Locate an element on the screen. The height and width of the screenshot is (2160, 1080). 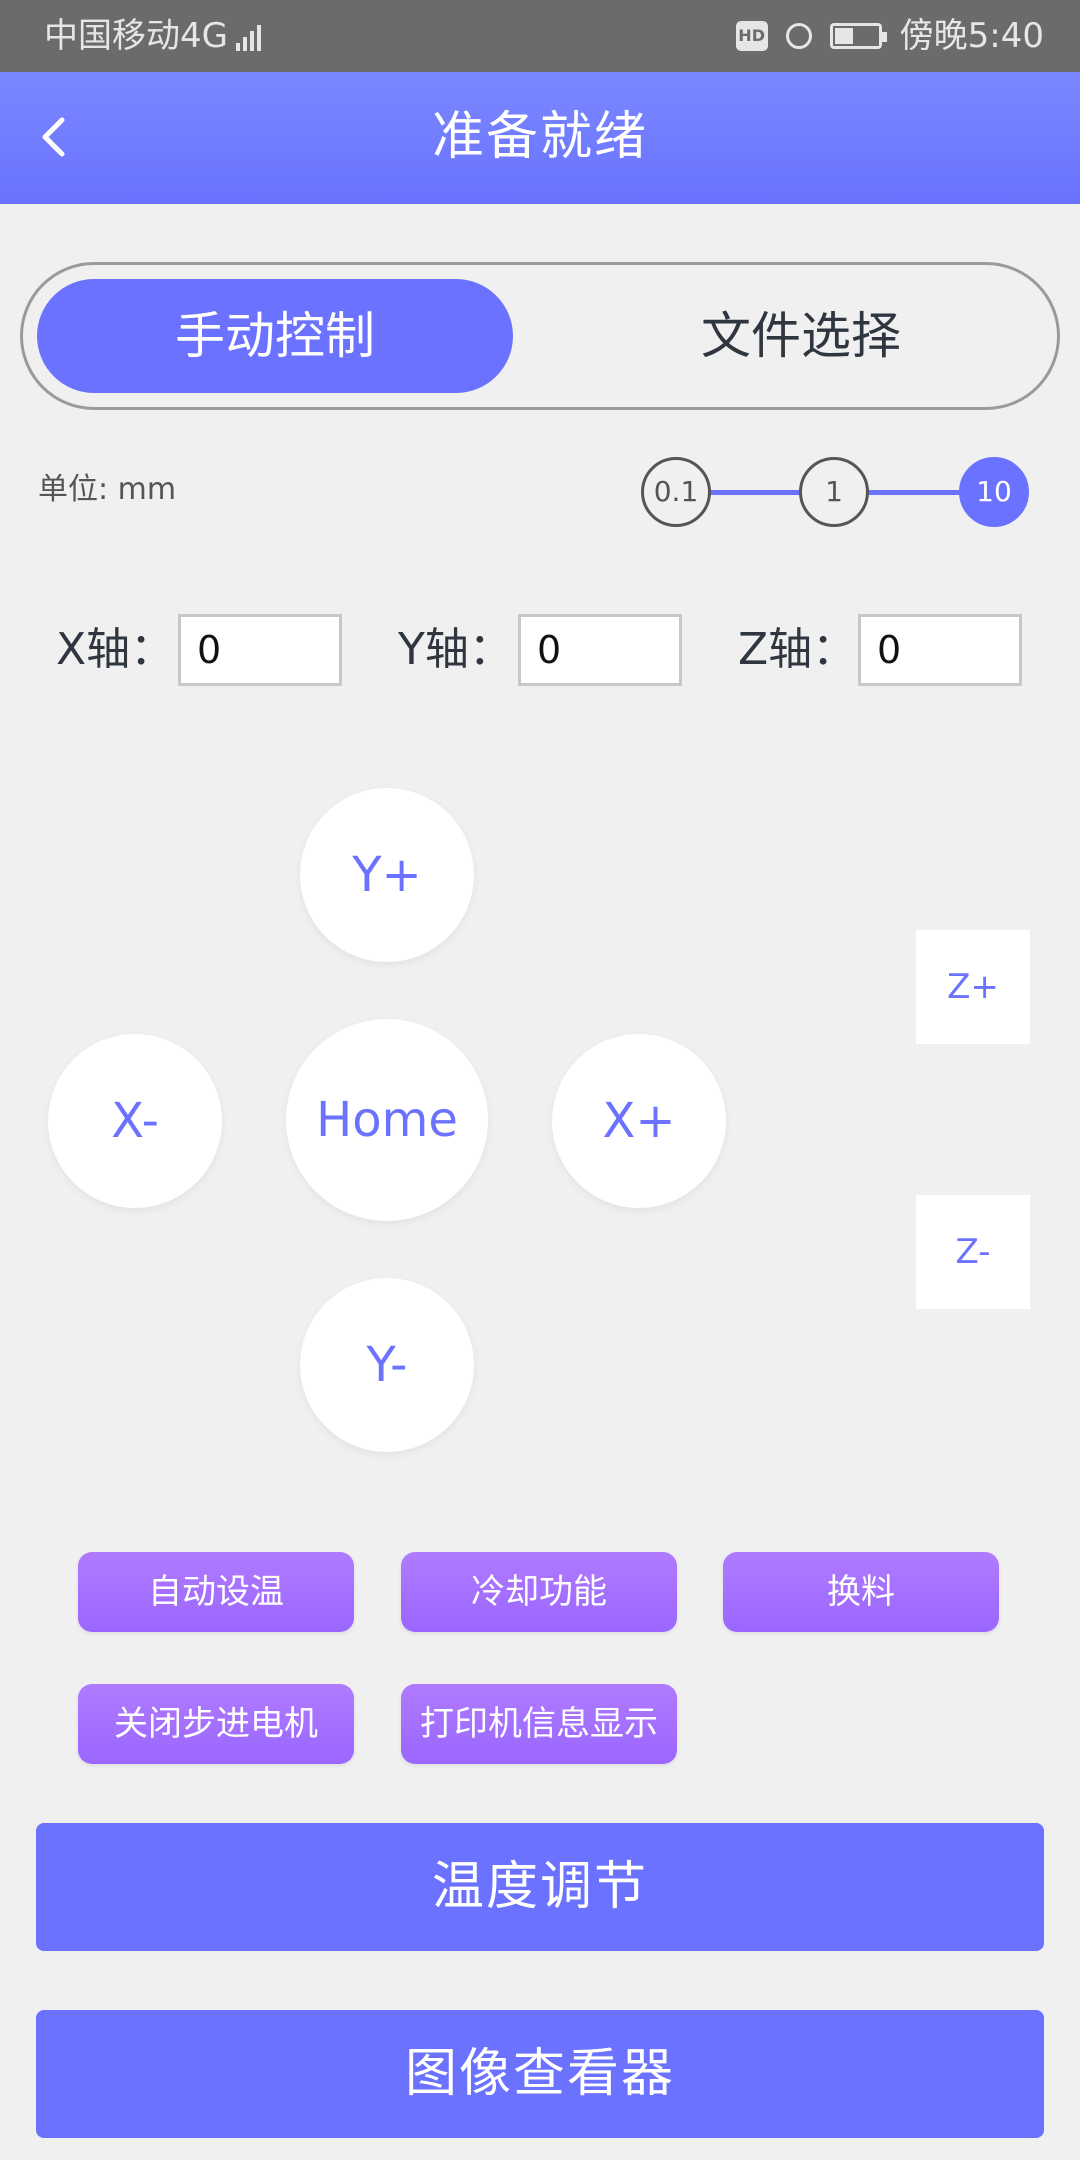
page-title: 准备就绪 is located at coordinates (539, 137).